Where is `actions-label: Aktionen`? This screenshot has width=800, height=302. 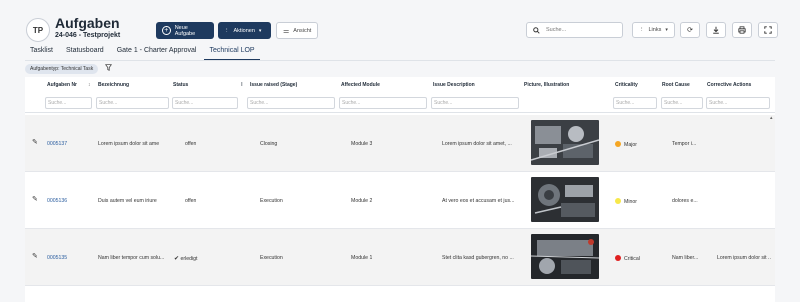 actions-label: Aktionen is located at coordinates (244, 30).